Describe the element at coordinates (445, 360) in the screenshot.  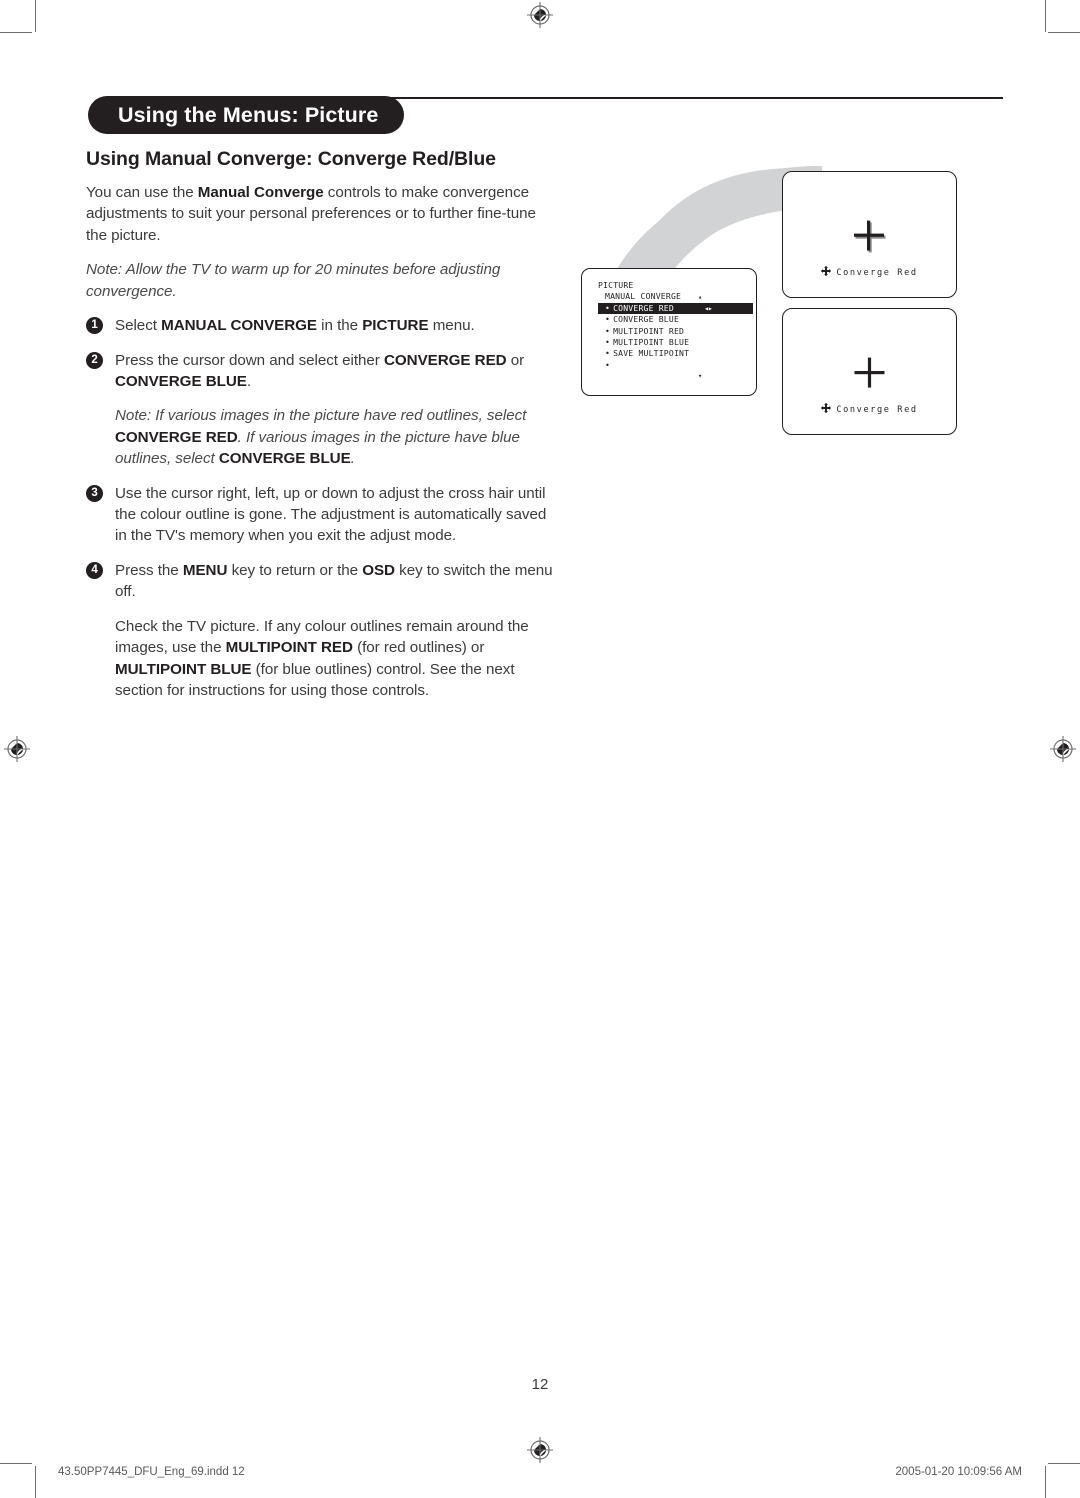
I see `step-2-bold-converge-red: CONVERGE RED` at that location.